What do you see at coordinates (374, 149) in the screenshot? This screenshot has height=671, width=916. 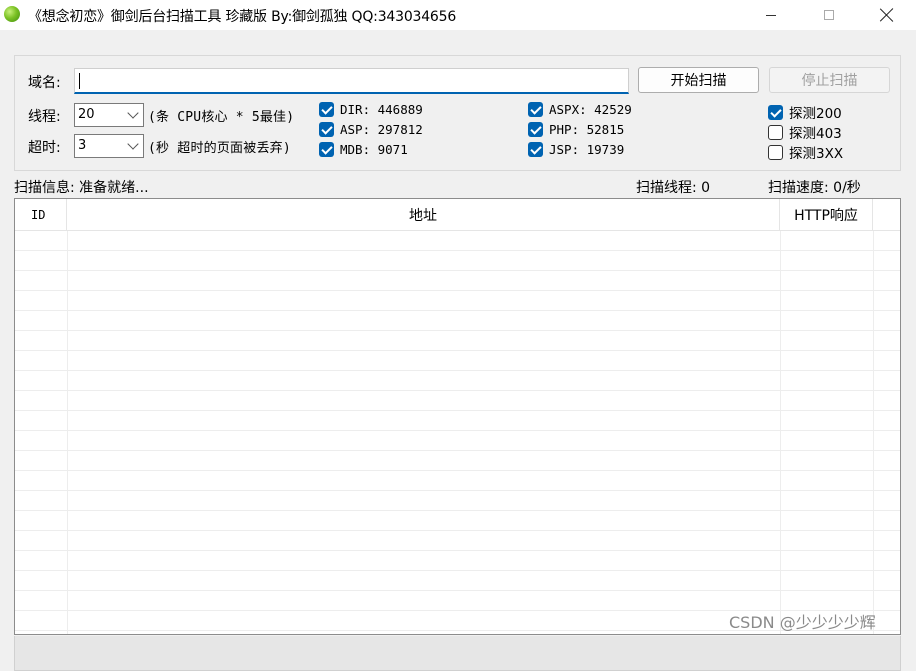 I see `dict-label: MDB: 9071` at bounding box center [374, 149].